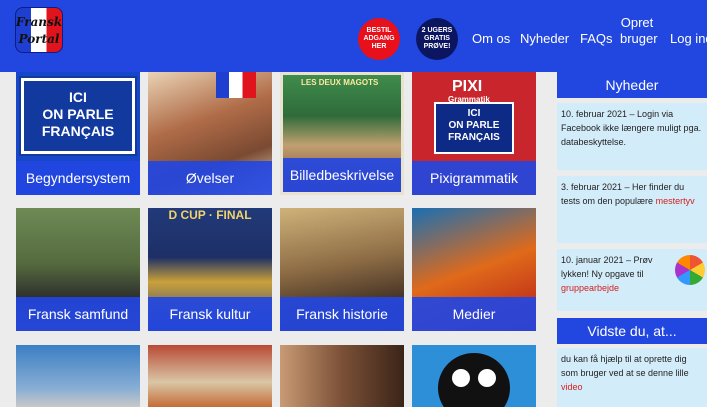 The image size is (707, 407). Describe the element at coordinates (544, 38) in the screenshot. I see `nav-news: Nyheder` at that location.